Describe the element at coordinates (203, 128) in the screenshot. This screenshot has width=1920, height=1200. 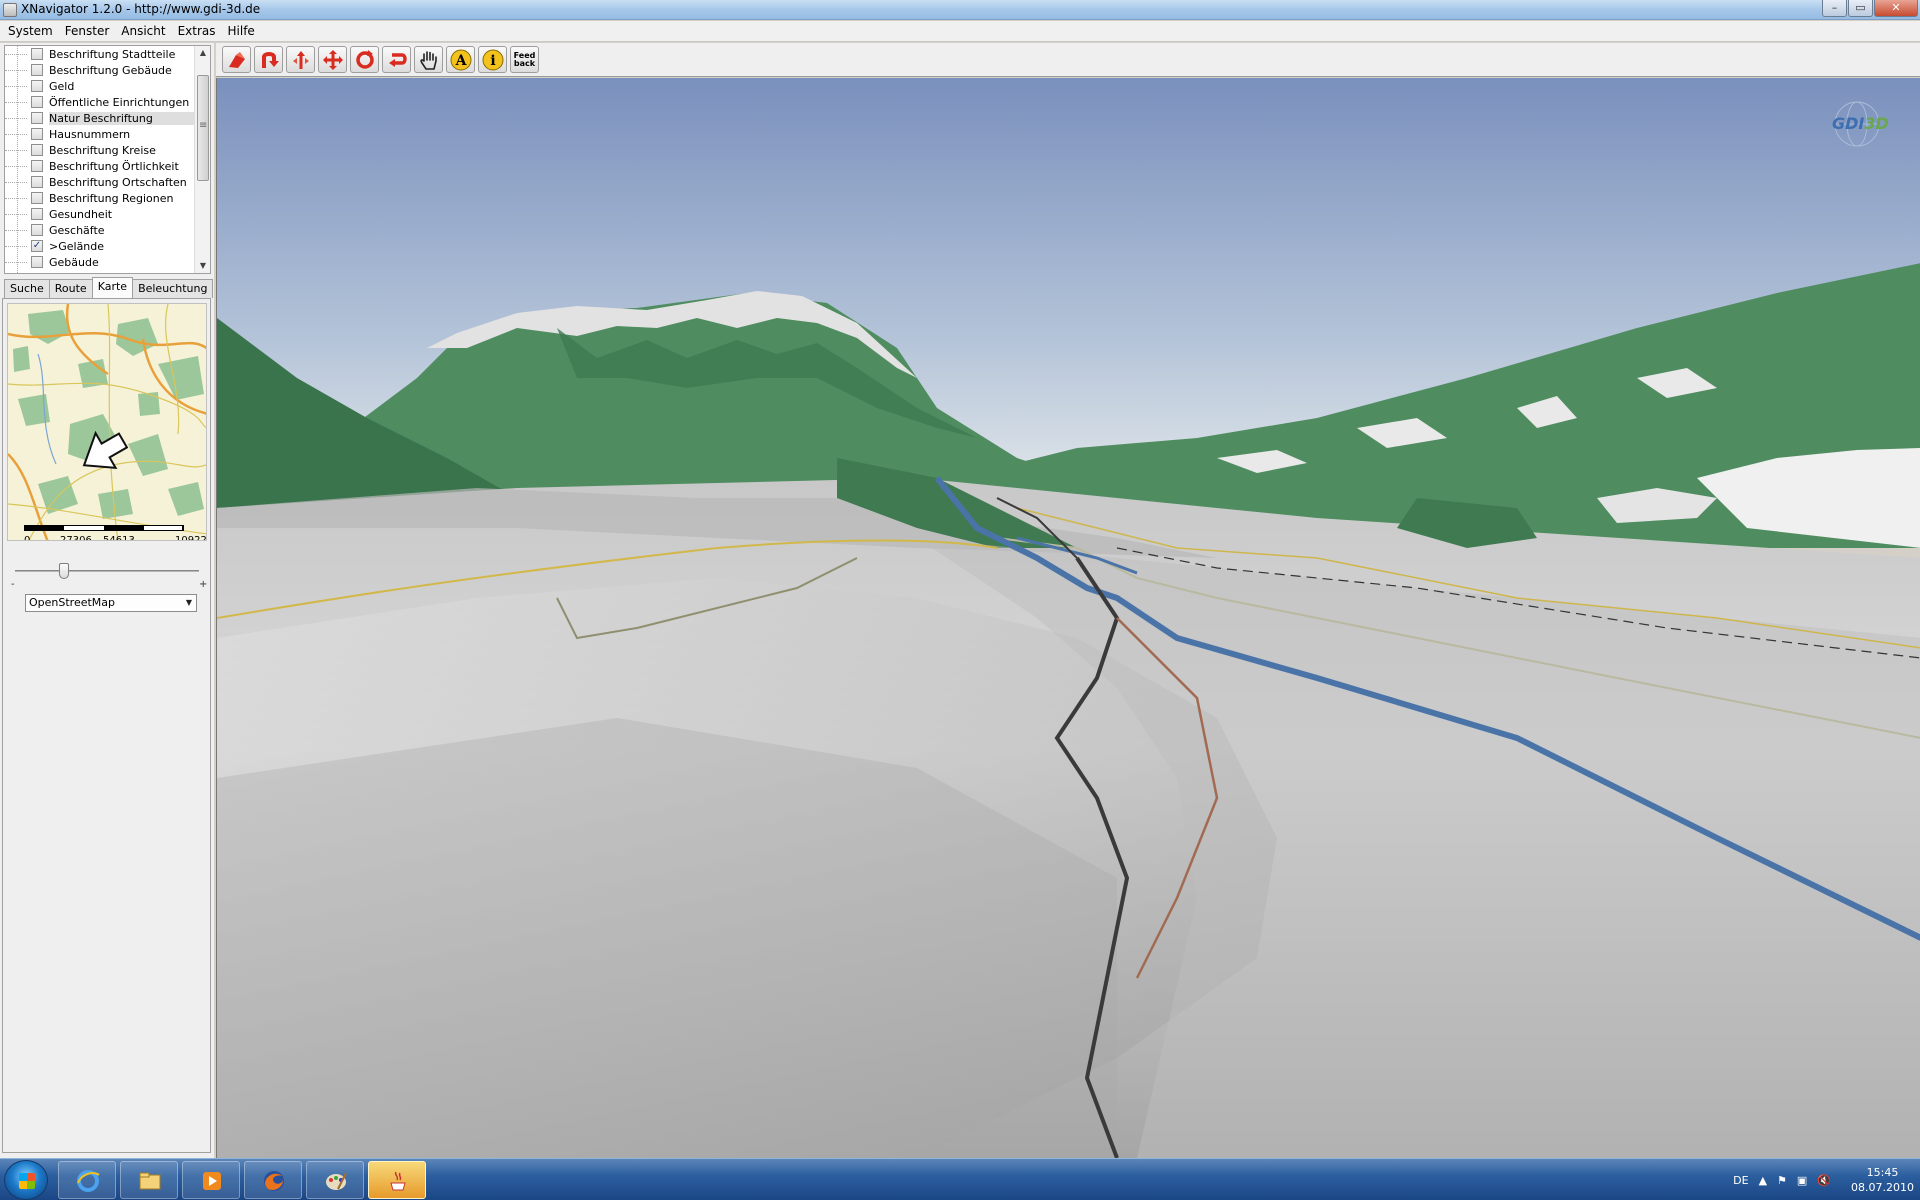
I see `scroll-thumb` at that location.